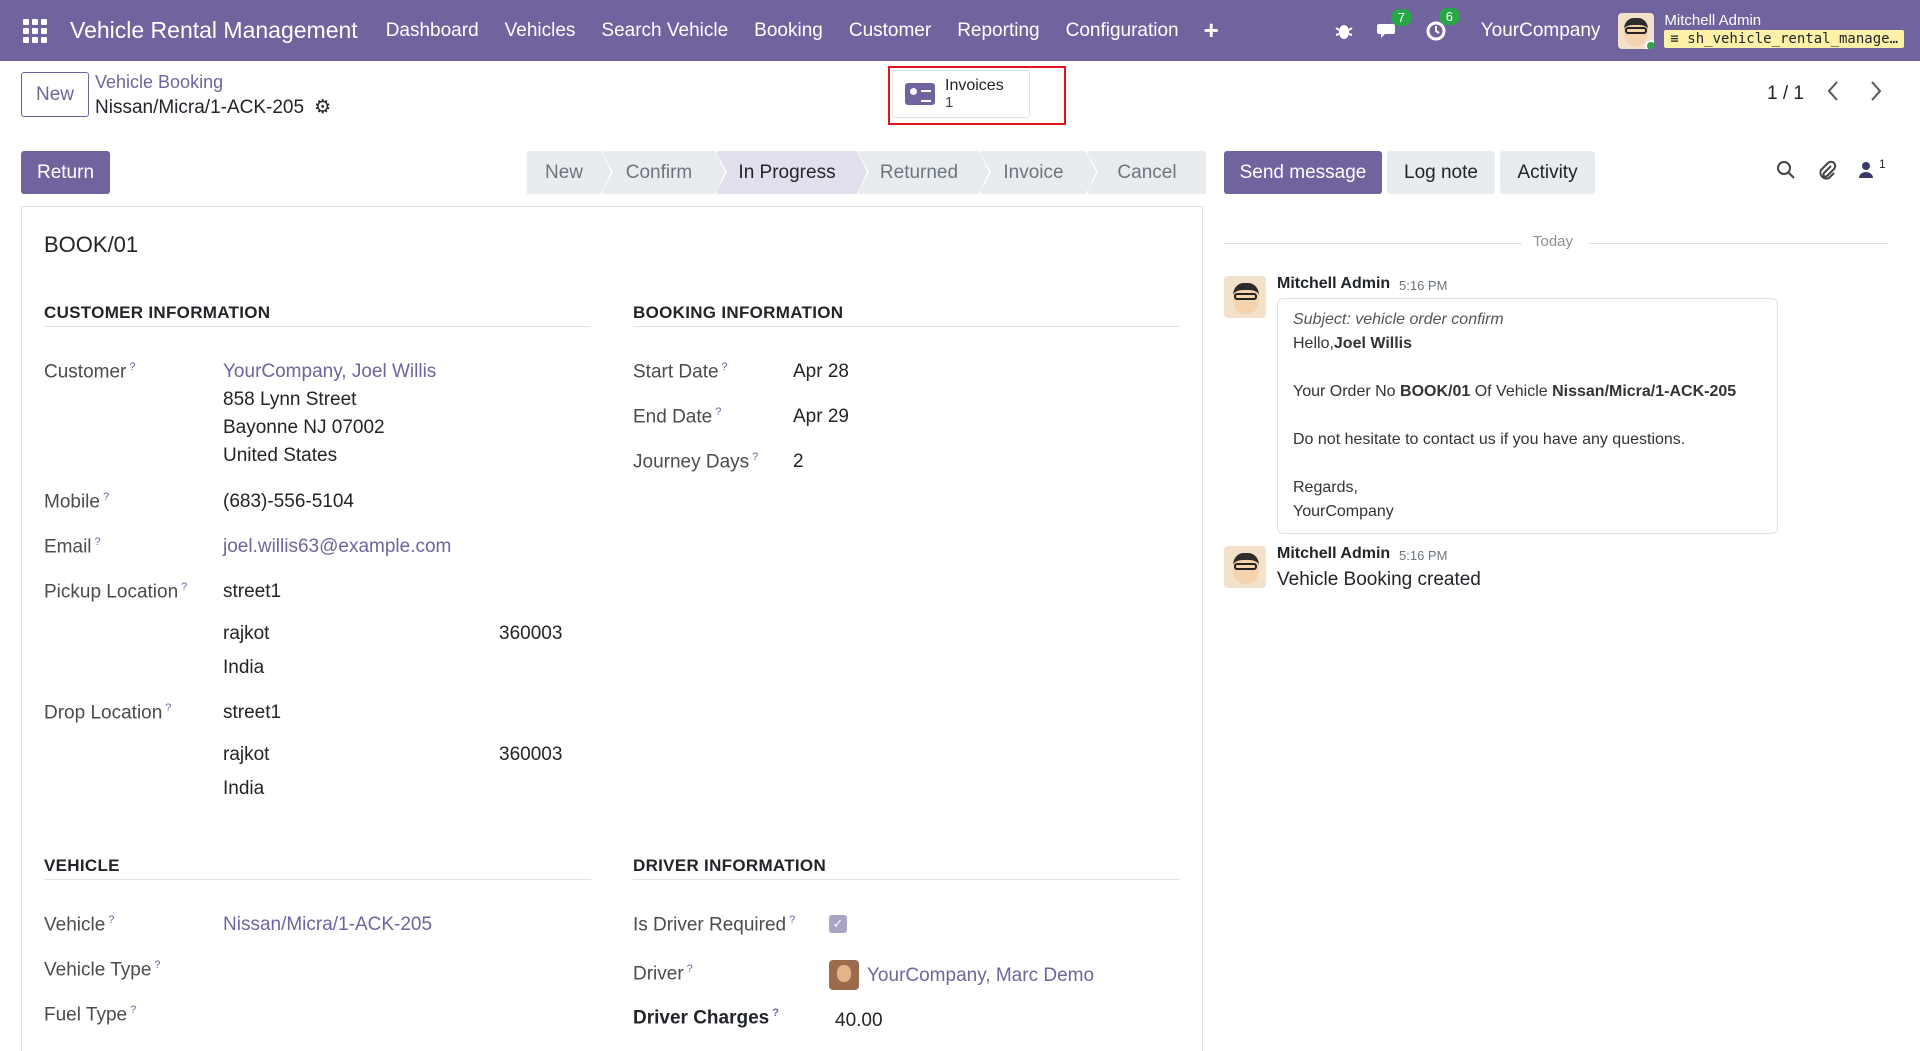 This screenshot has width=1920, height=1051. I want to click on menu-vehicles: Vehicles, so click(540, 31).